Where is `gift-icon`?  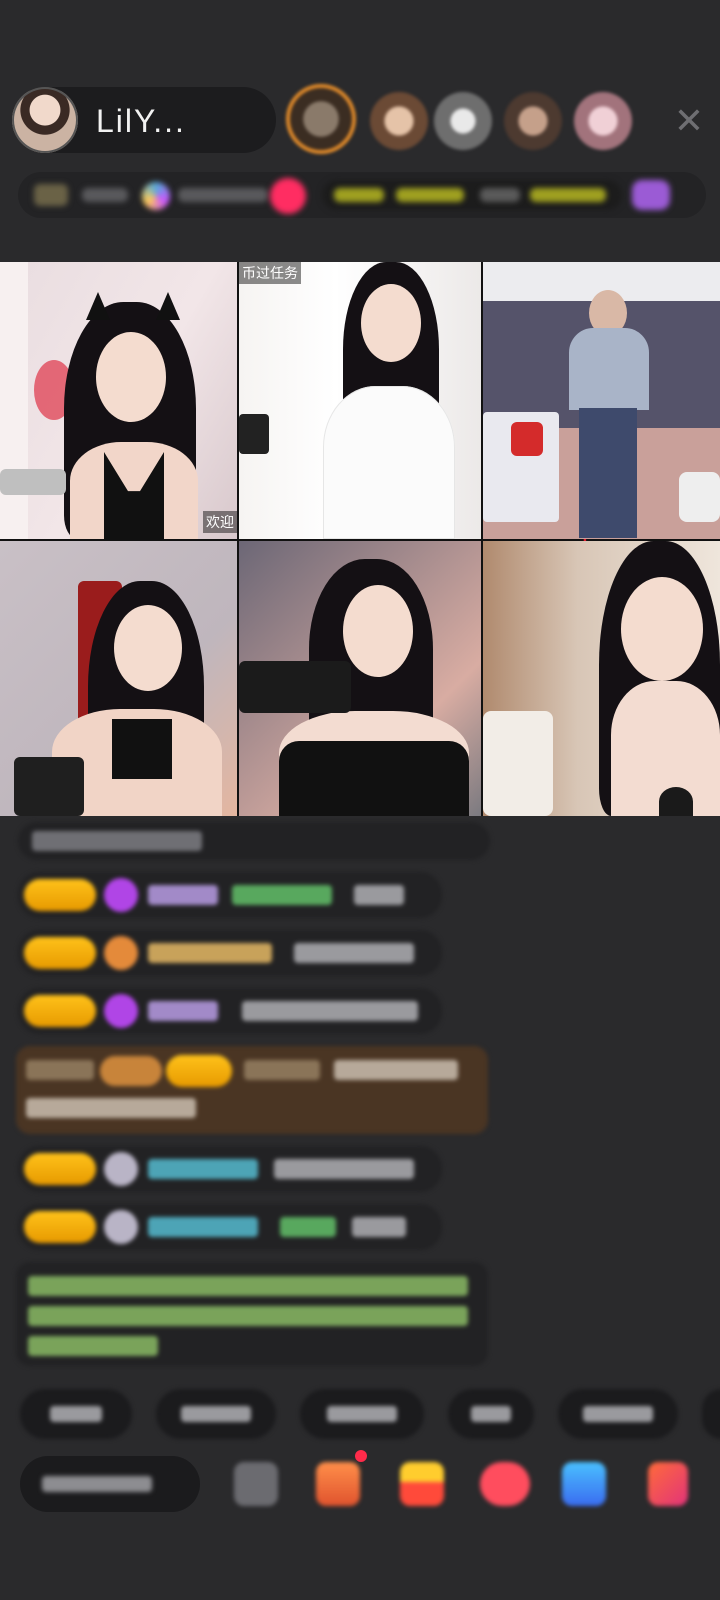 gift-icon is located at coordinates (668, 1484).